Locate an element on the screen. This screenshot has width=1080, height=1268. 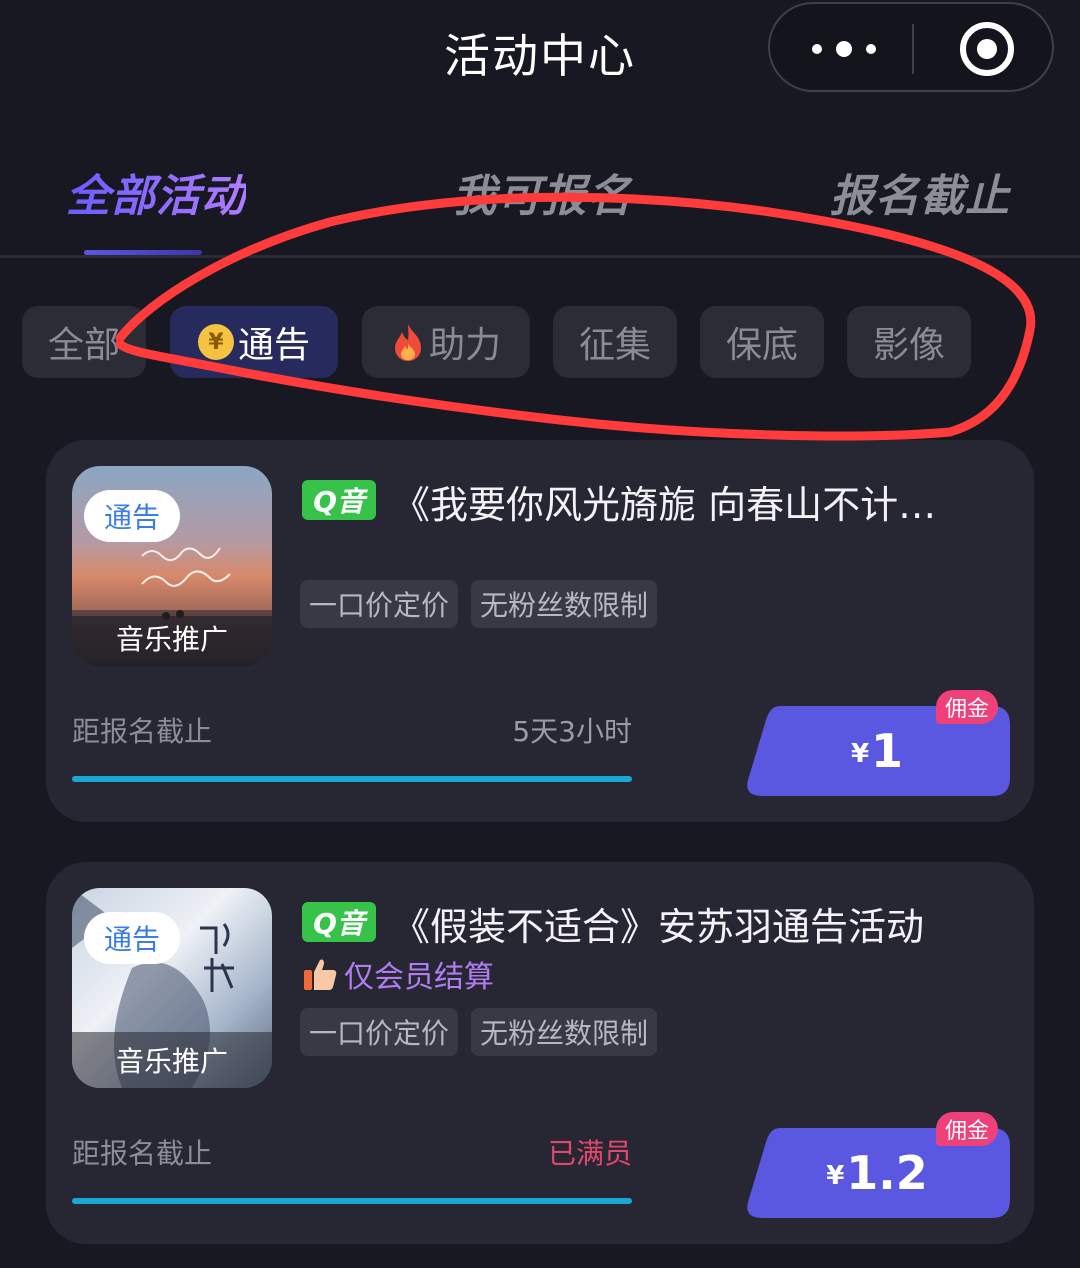
filter-chip-boost: 助力 is located at coordinates (446, 342).